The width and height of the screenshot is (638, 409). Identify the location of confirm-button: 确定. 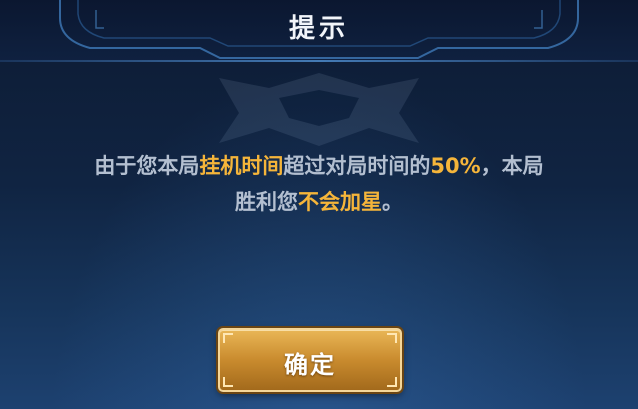
(310, 360).